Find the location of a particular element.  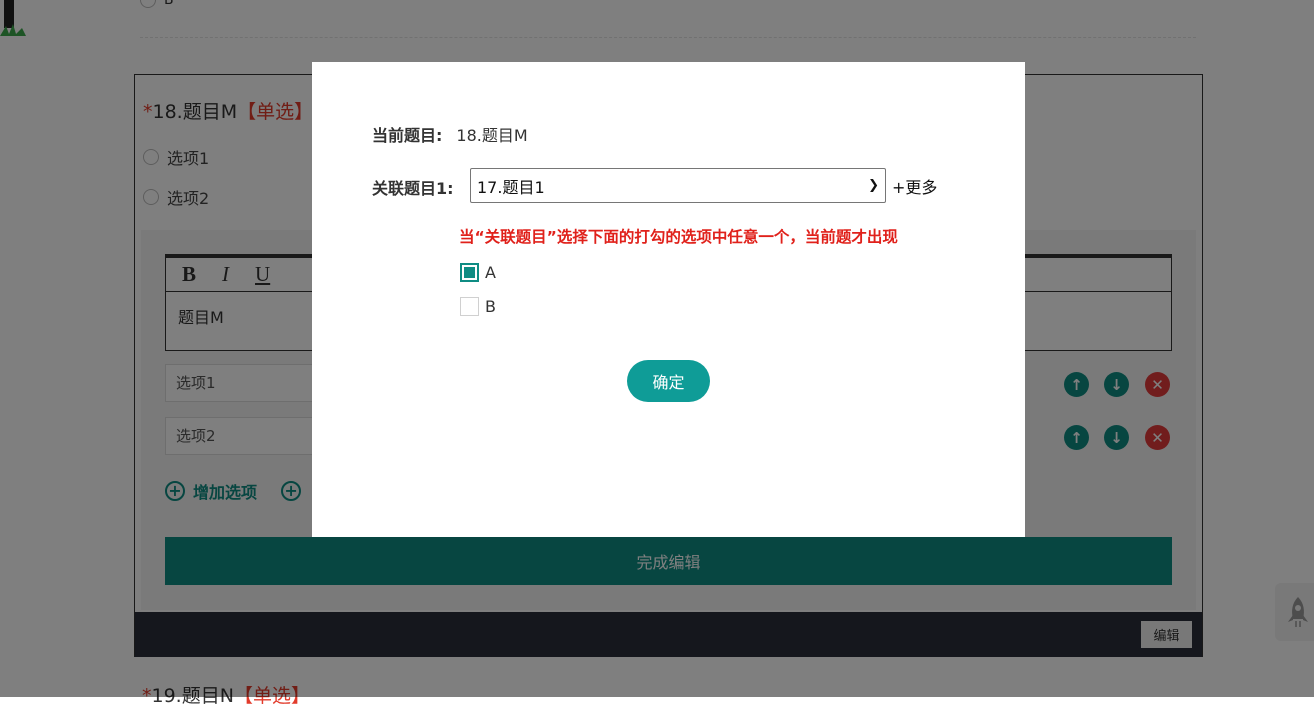

choice-a: A is located at coordinates (478, 272).